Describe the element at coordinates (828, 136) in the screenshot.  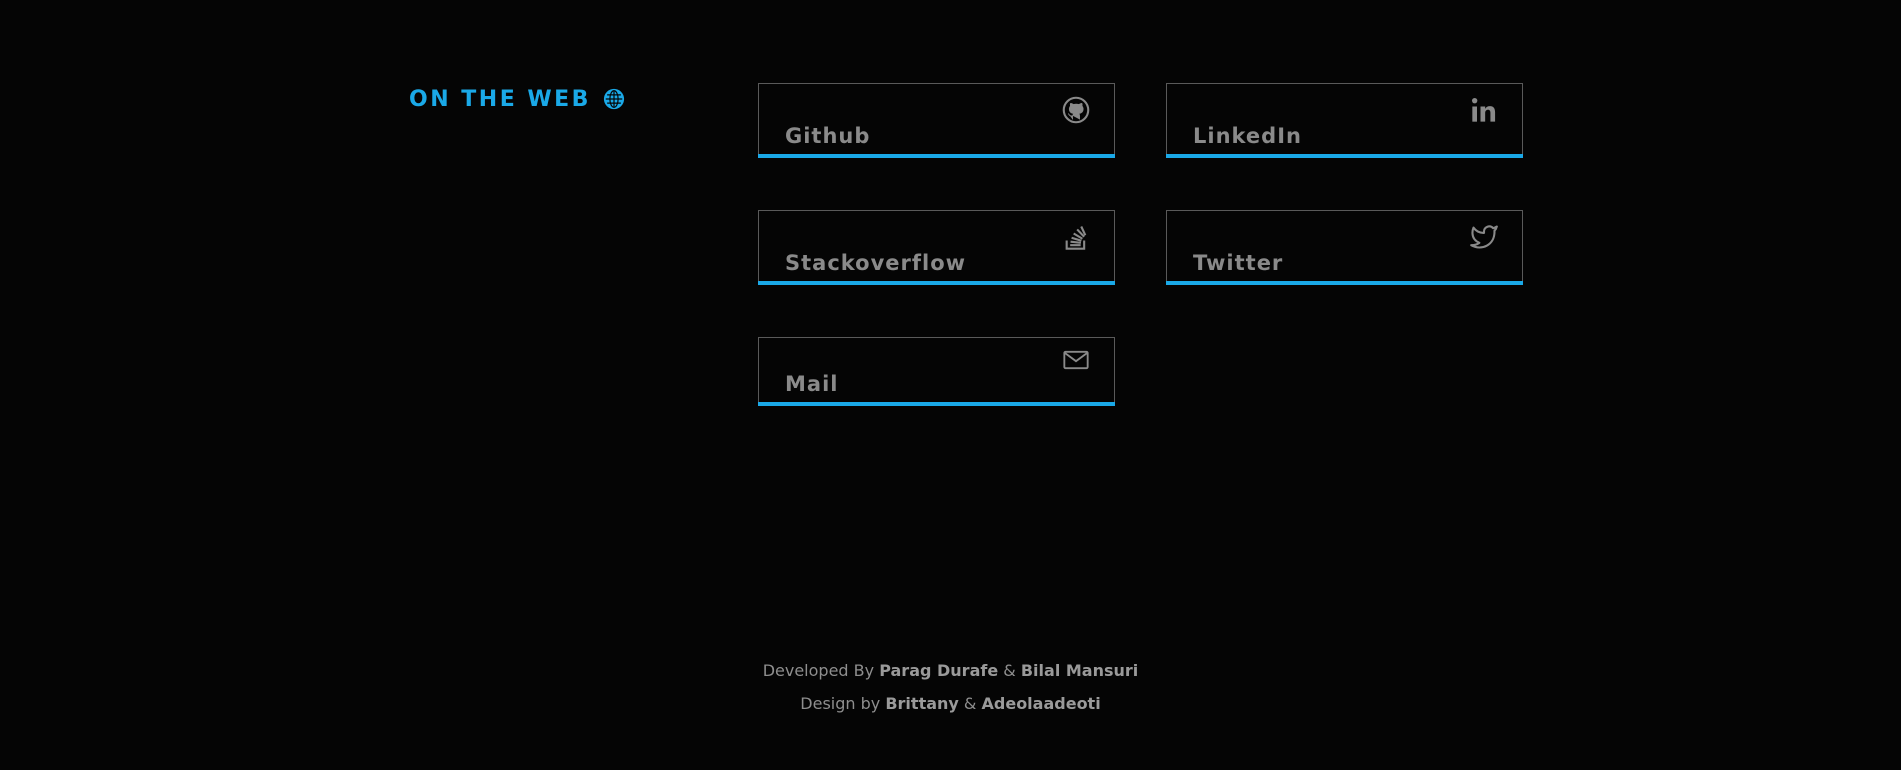
I see `github-label: Github` at that location.